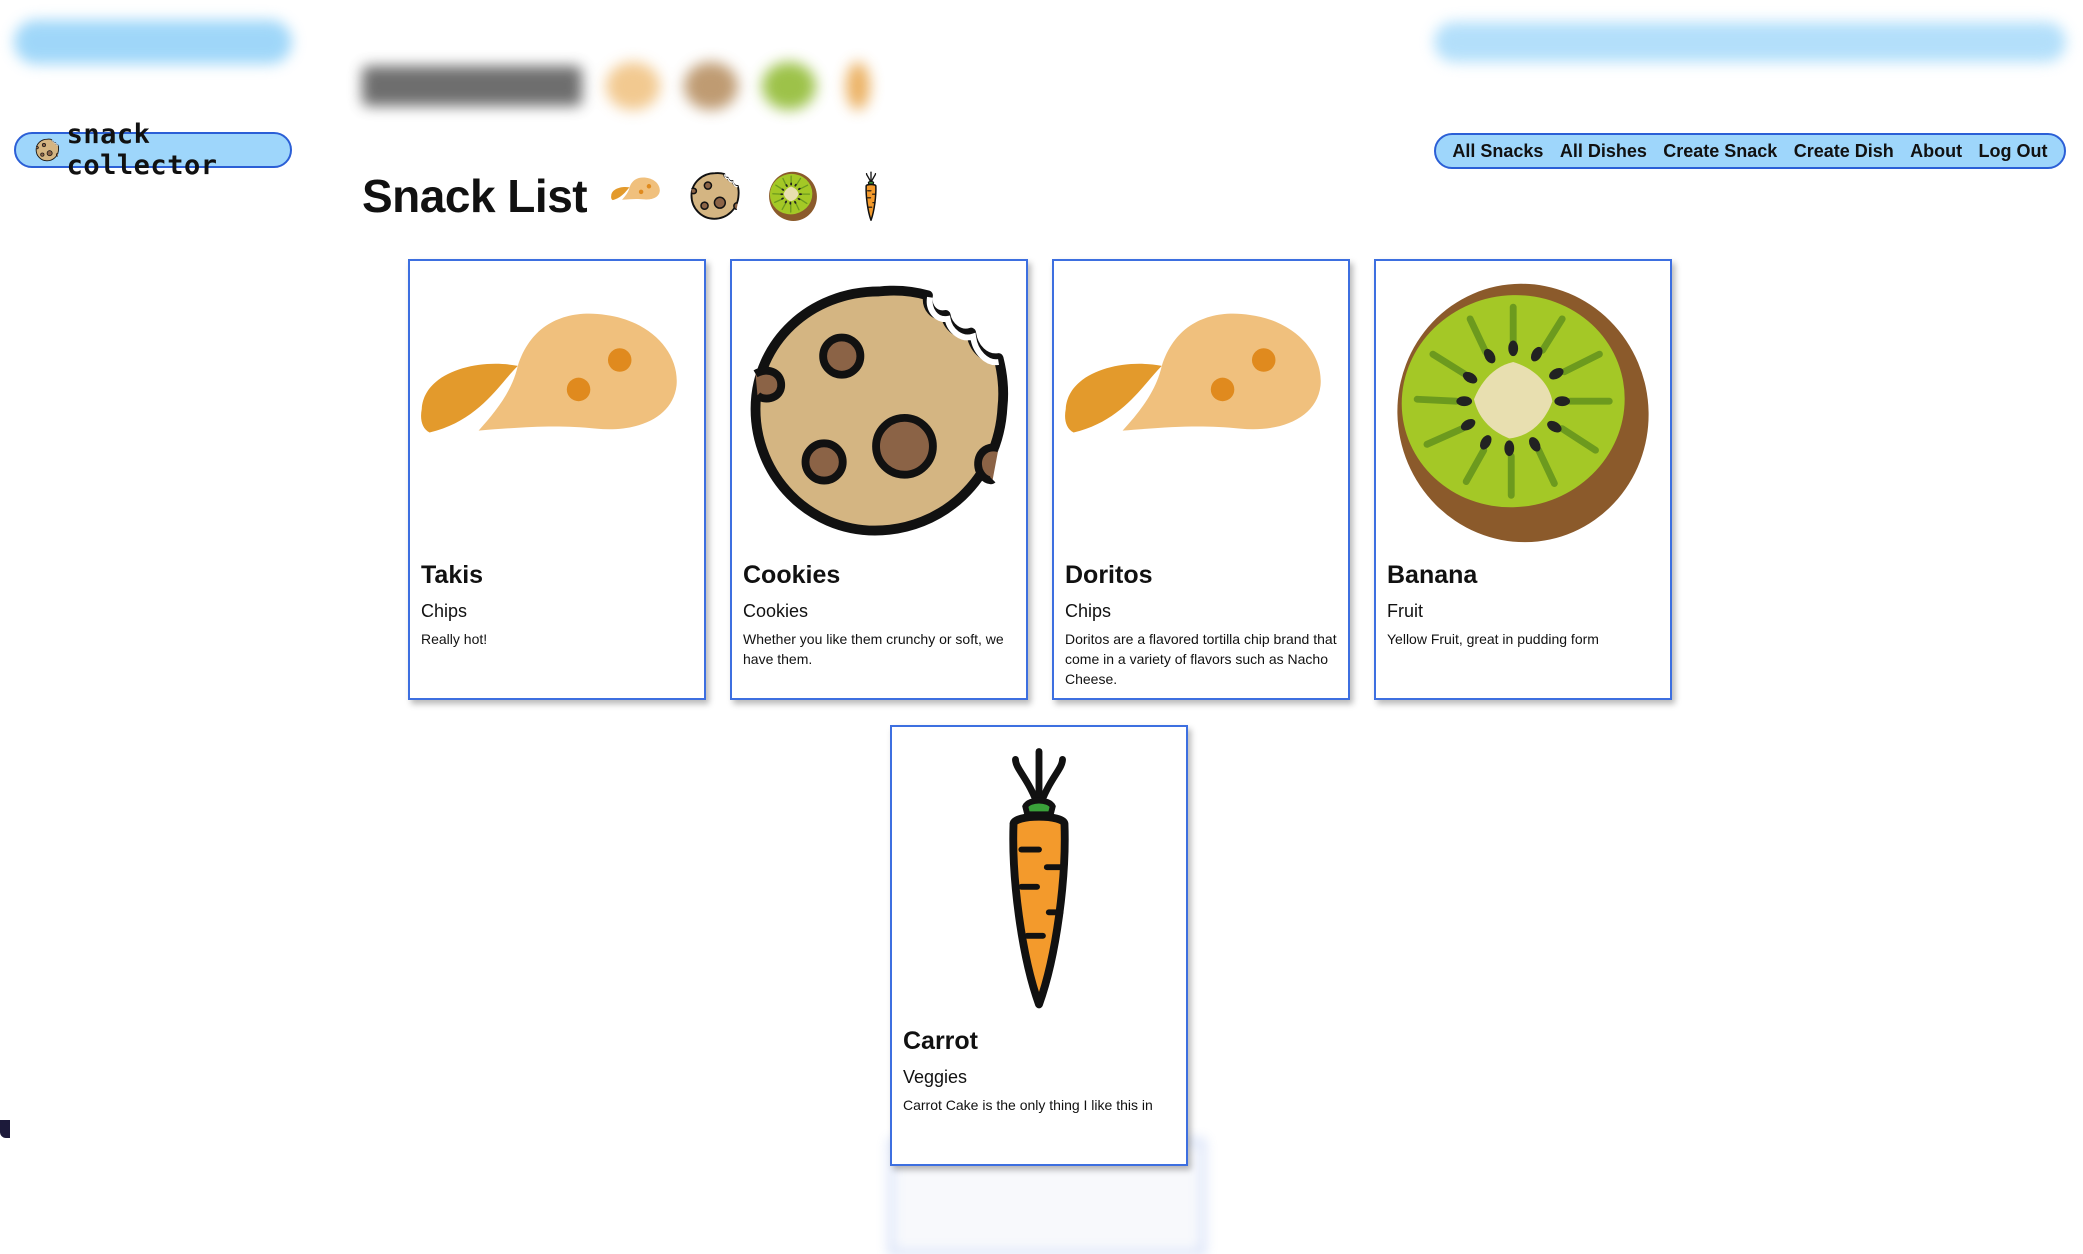  Describe the element at coordinates (1603, 151) in the screenshot. I see `nav-all-dishes: All Dishes` at that location.